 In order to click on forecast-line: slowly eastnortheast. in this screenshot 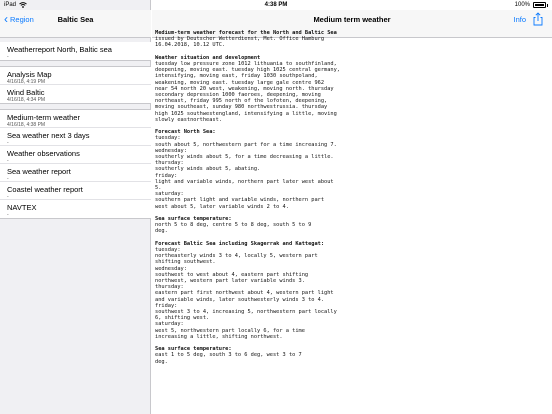, I will do `click(188, 119)`.